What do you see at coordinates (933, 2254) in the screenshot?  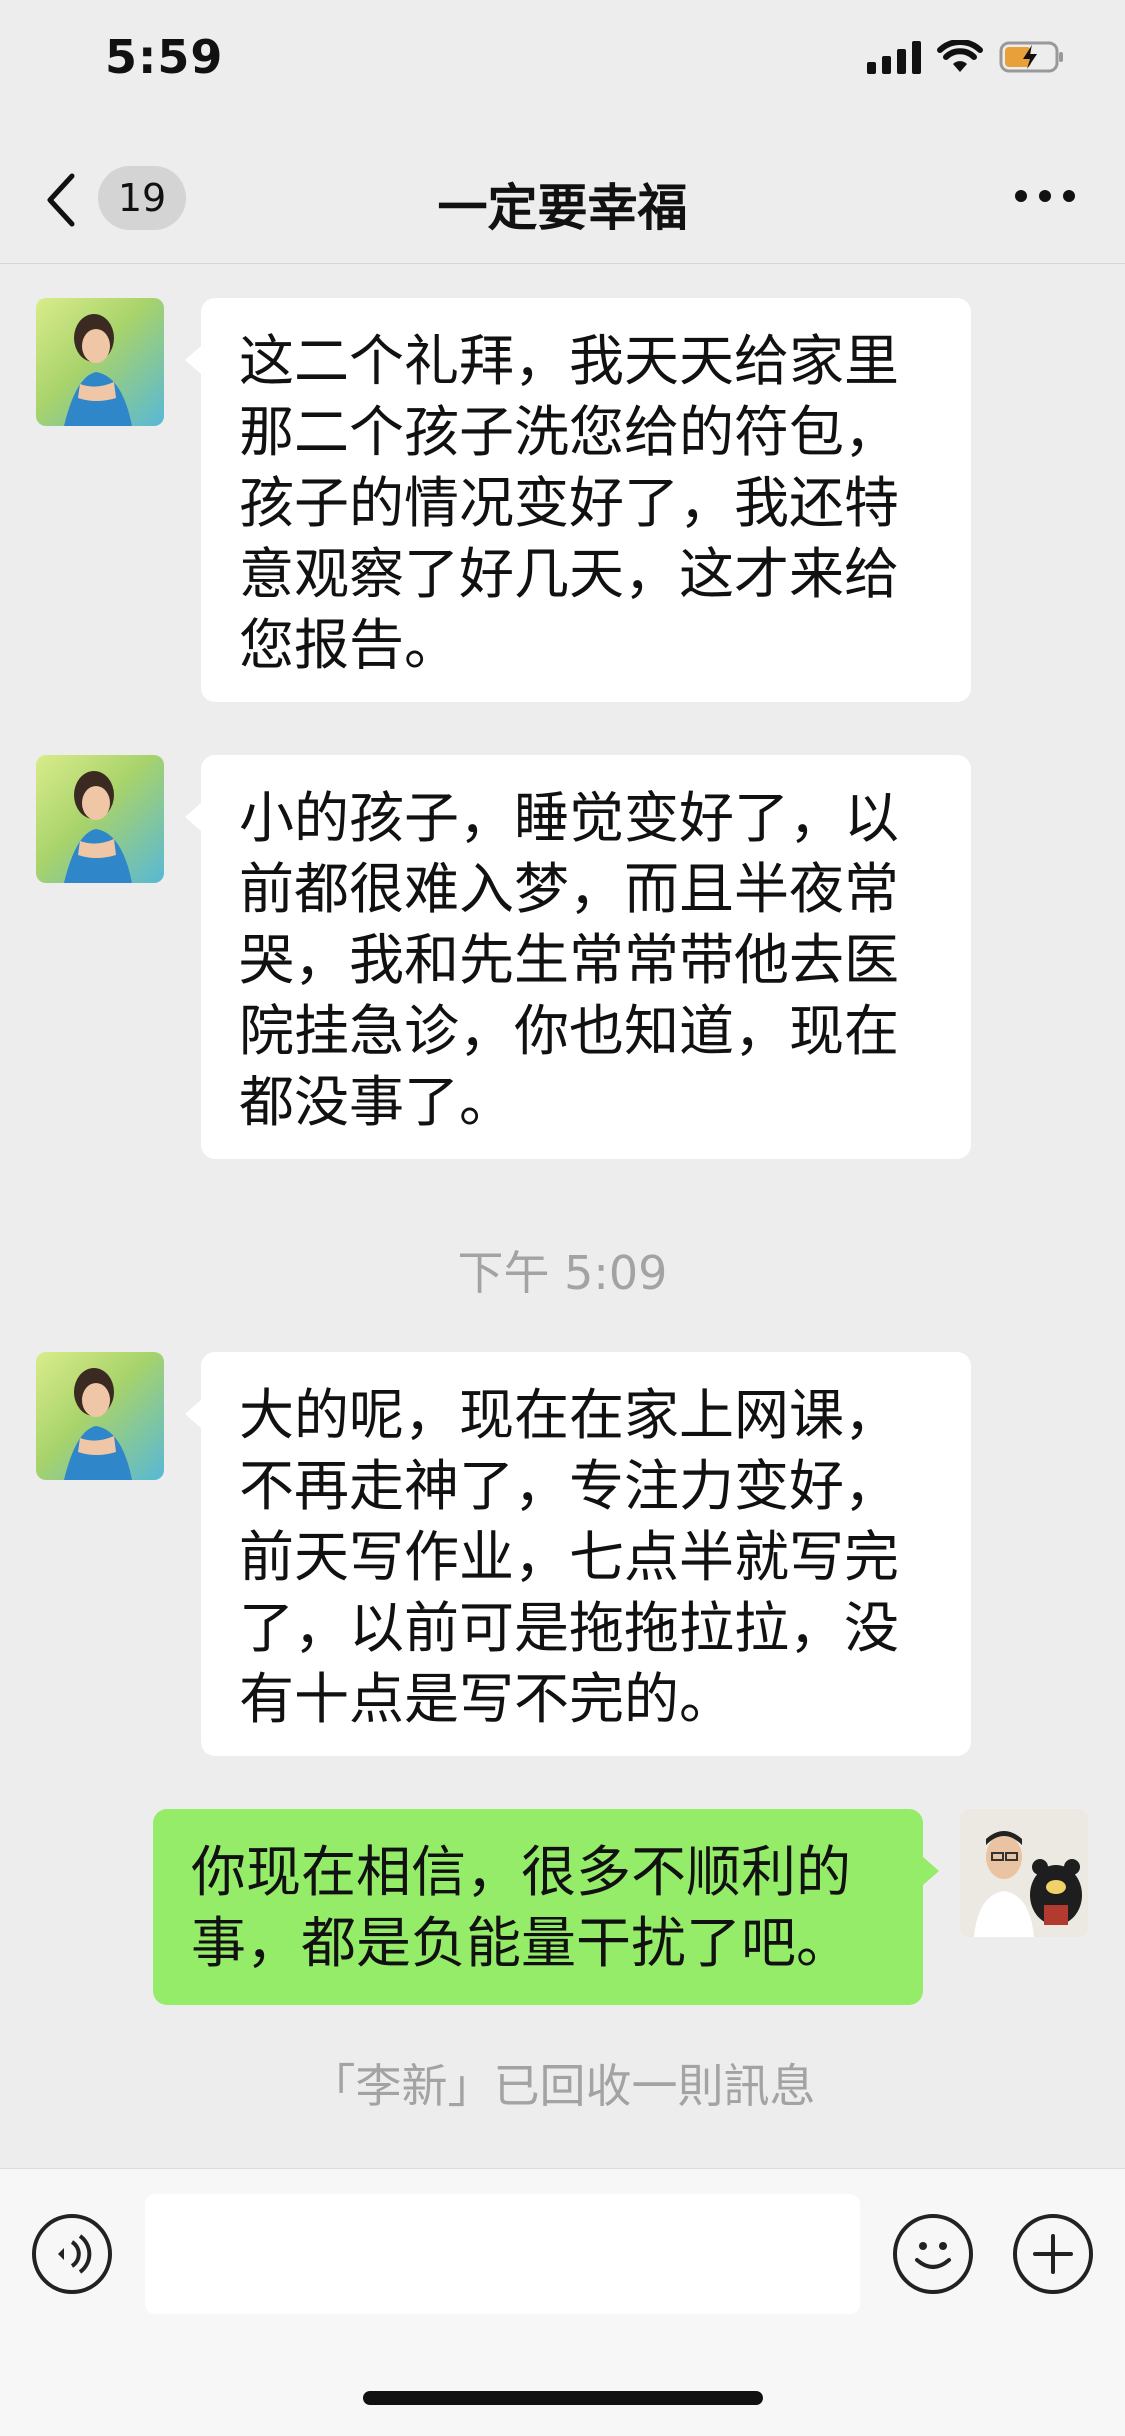 I see `emoji-icon` at bounding box center [933, 2254].